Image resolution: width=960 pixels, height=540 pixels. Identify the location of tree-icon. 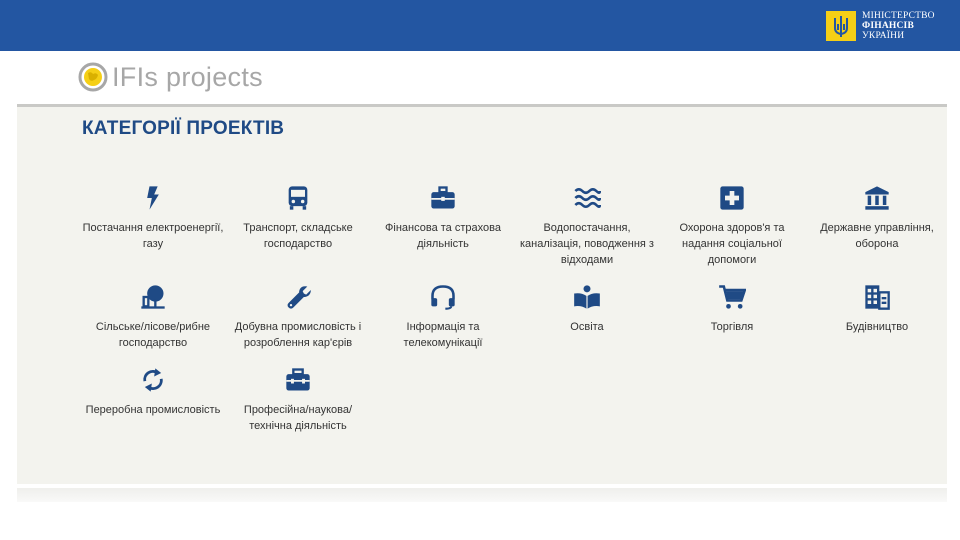
(153, 297).